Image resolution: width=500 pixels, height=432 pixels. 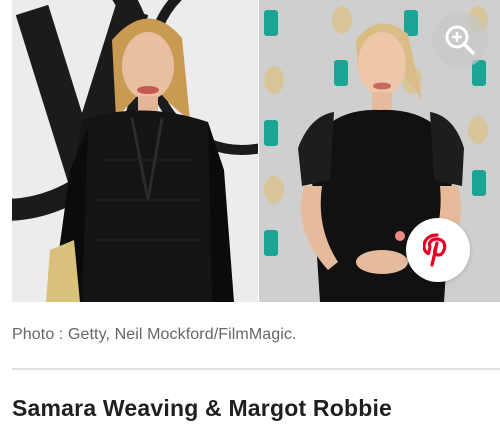 What do you see at coordinates (258, 151) in the screenshot?
I see `photo-divider` at bounding box center [258, 151].